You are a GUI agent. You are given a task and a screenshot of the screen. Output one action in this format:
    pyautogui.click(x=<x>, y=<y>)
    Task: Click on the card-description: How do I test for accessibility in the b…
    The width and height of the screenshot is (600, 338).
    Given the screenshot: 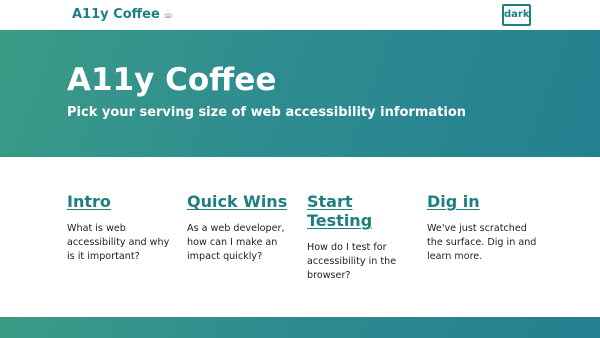 What is the action you would take?
    pyautogui.click(x=352, y=261)
    